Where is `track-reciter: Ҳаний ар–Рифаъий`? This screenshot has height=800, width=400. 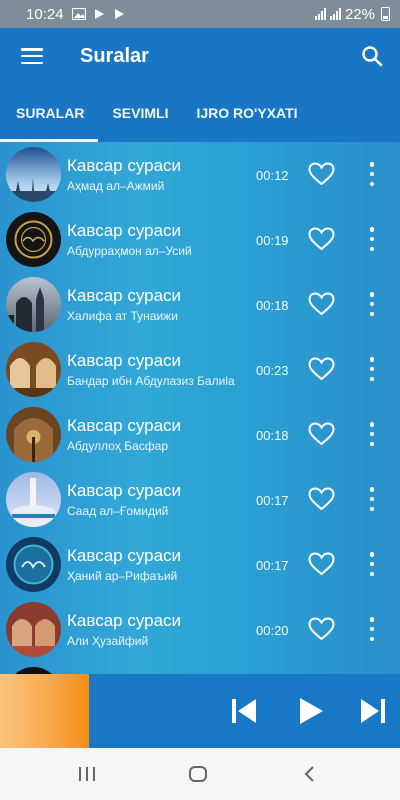 track-reciter: Ҳаний ар–Рифаъий is located at coordinates (122, 576).